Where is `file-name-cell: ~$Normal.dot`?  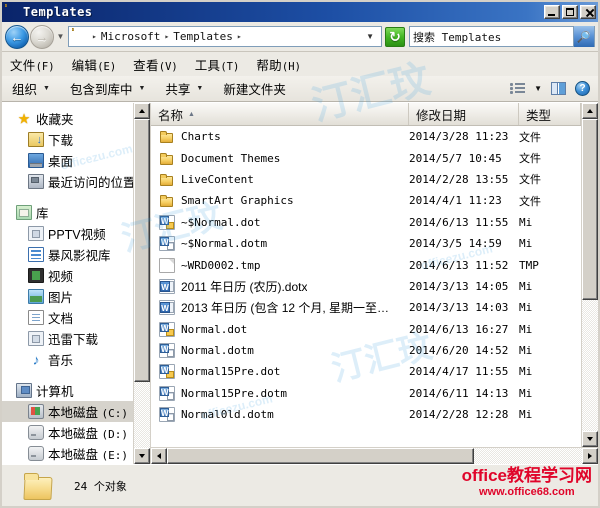
file-name-cell: ~$Normal.dot is located at coordinates (280, 222).